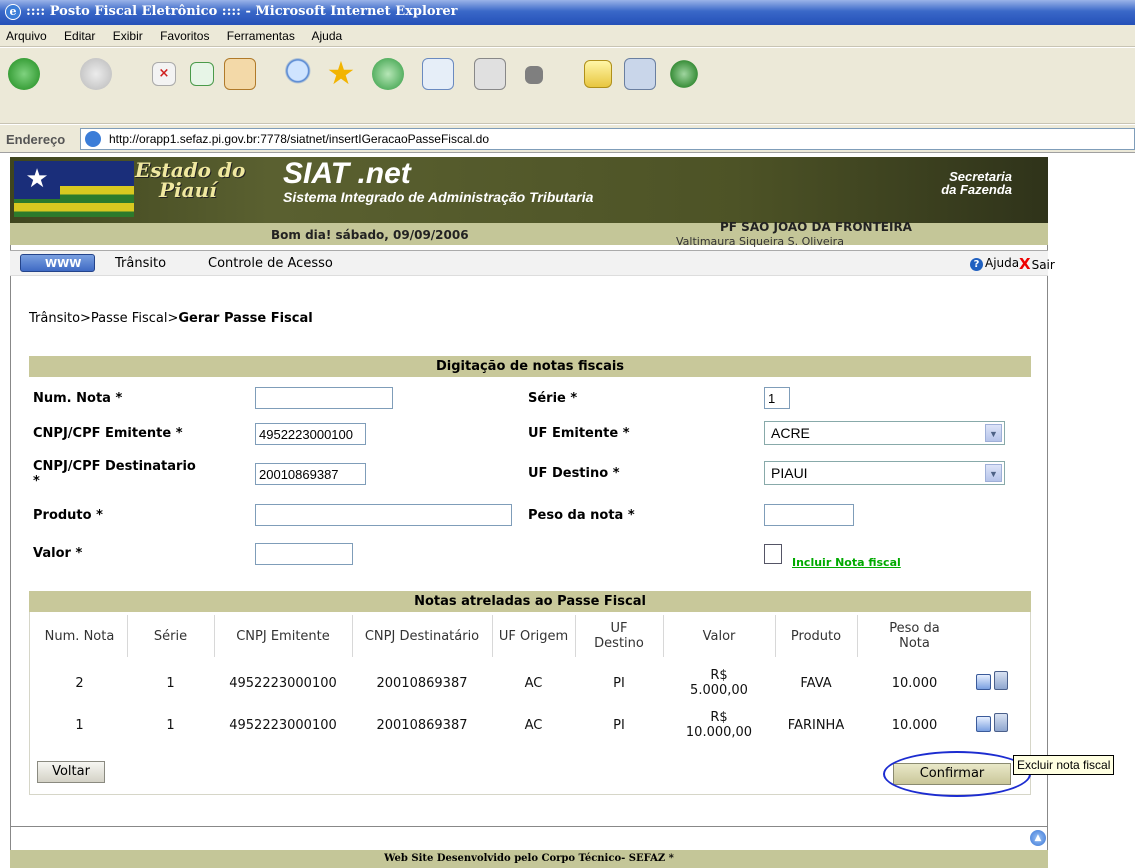 The width and height of the screenshot is (1135, 868). What do you see at coordinates (976, 264) in the screenshot?
I see `help-icon: ?` at bounding box center [976, 264].